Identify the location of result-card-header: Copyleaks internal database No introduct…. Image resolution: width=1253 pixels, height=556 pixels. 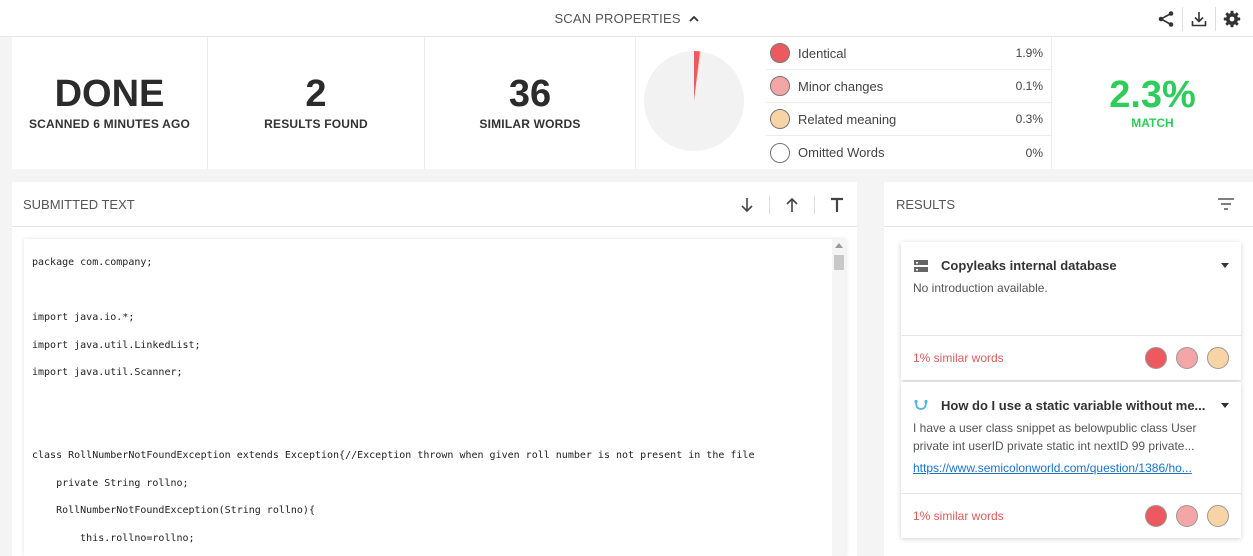
(1071, 289).